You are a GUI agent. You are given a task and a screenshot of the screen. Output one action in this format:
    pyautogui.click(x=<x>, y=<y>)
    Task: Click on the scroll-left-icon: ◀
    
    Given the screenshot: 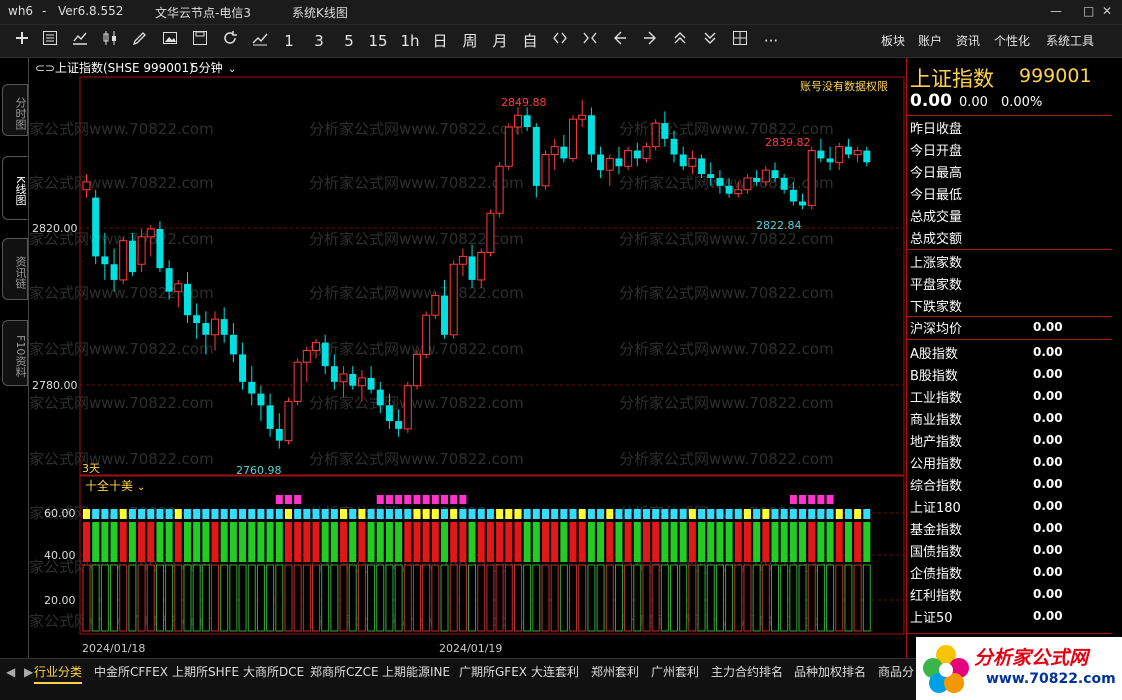 What is the action you would take?
    pyautogui.click(x=10, y=672)
    